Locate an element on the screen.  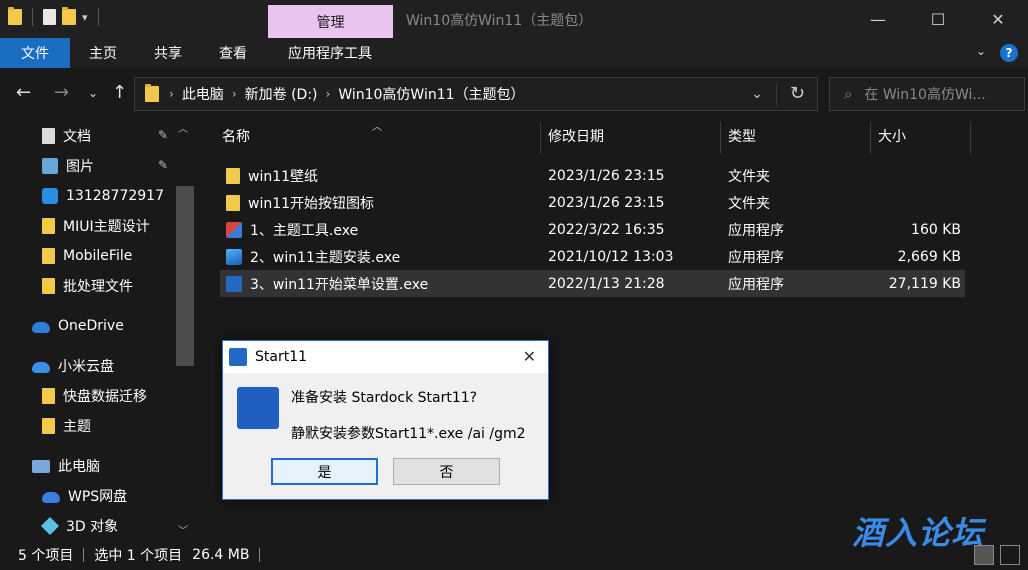
table-row: win11开始按钮图标 2023/1/26 23:15 文件夹 is located at coordinates (592, 202).